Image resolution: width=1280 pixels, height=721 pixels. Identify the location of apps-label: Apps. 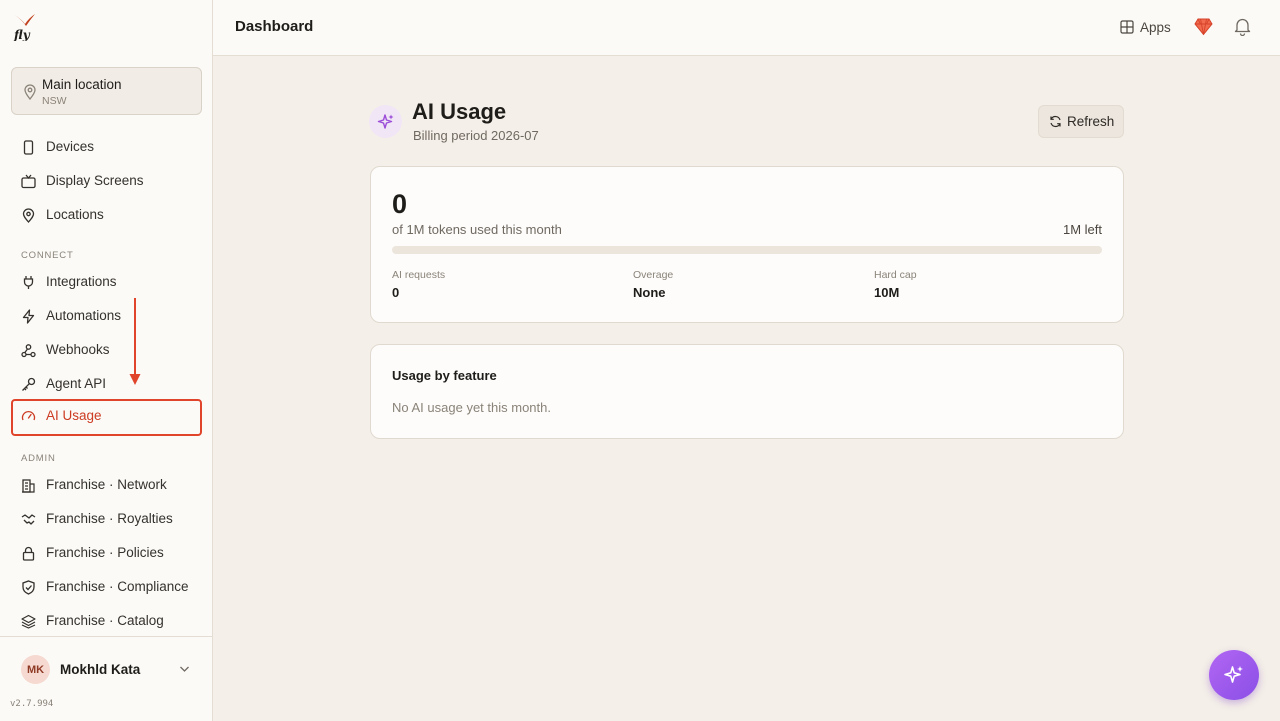
(1155, 27).